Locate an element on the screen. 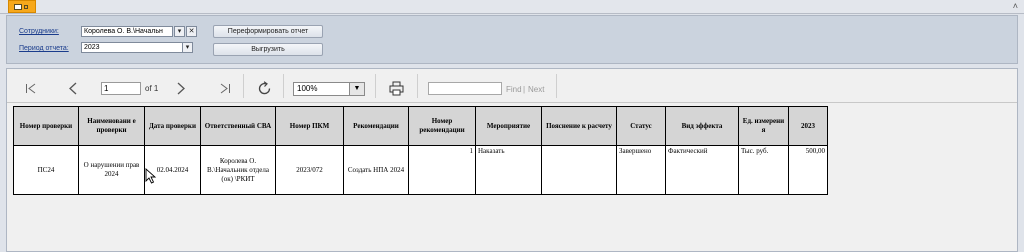 This screenshot has width=1024, height=252. next-link: Next is located at coordinates (536, 89).